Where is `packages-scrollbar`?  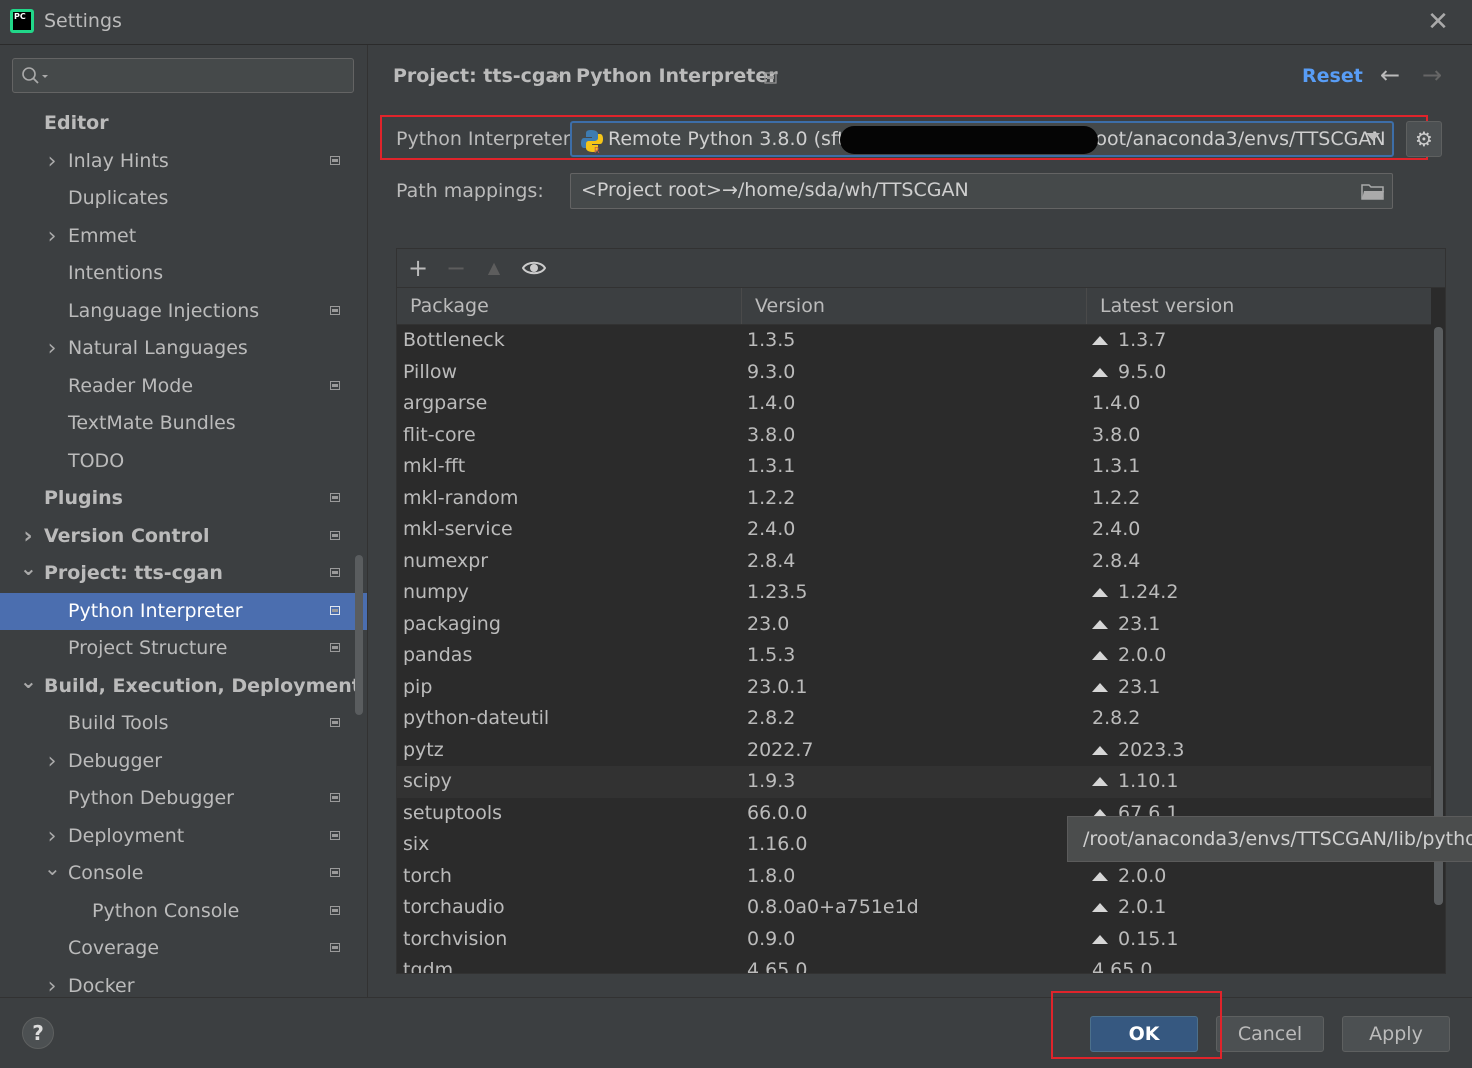
packages-scrollbar is located at coordinates (1438, 649).